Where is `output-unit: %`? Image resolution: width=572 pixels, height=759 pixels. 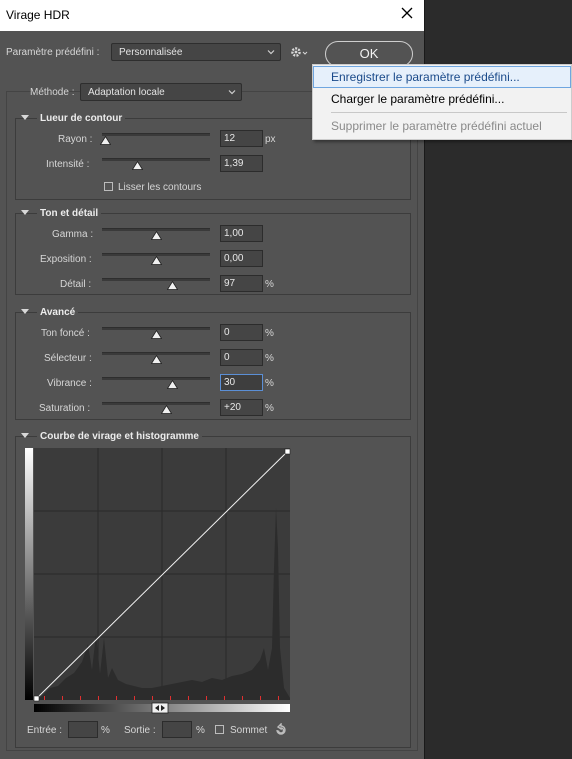
output-unit: % is located at coordinates (200, 730).